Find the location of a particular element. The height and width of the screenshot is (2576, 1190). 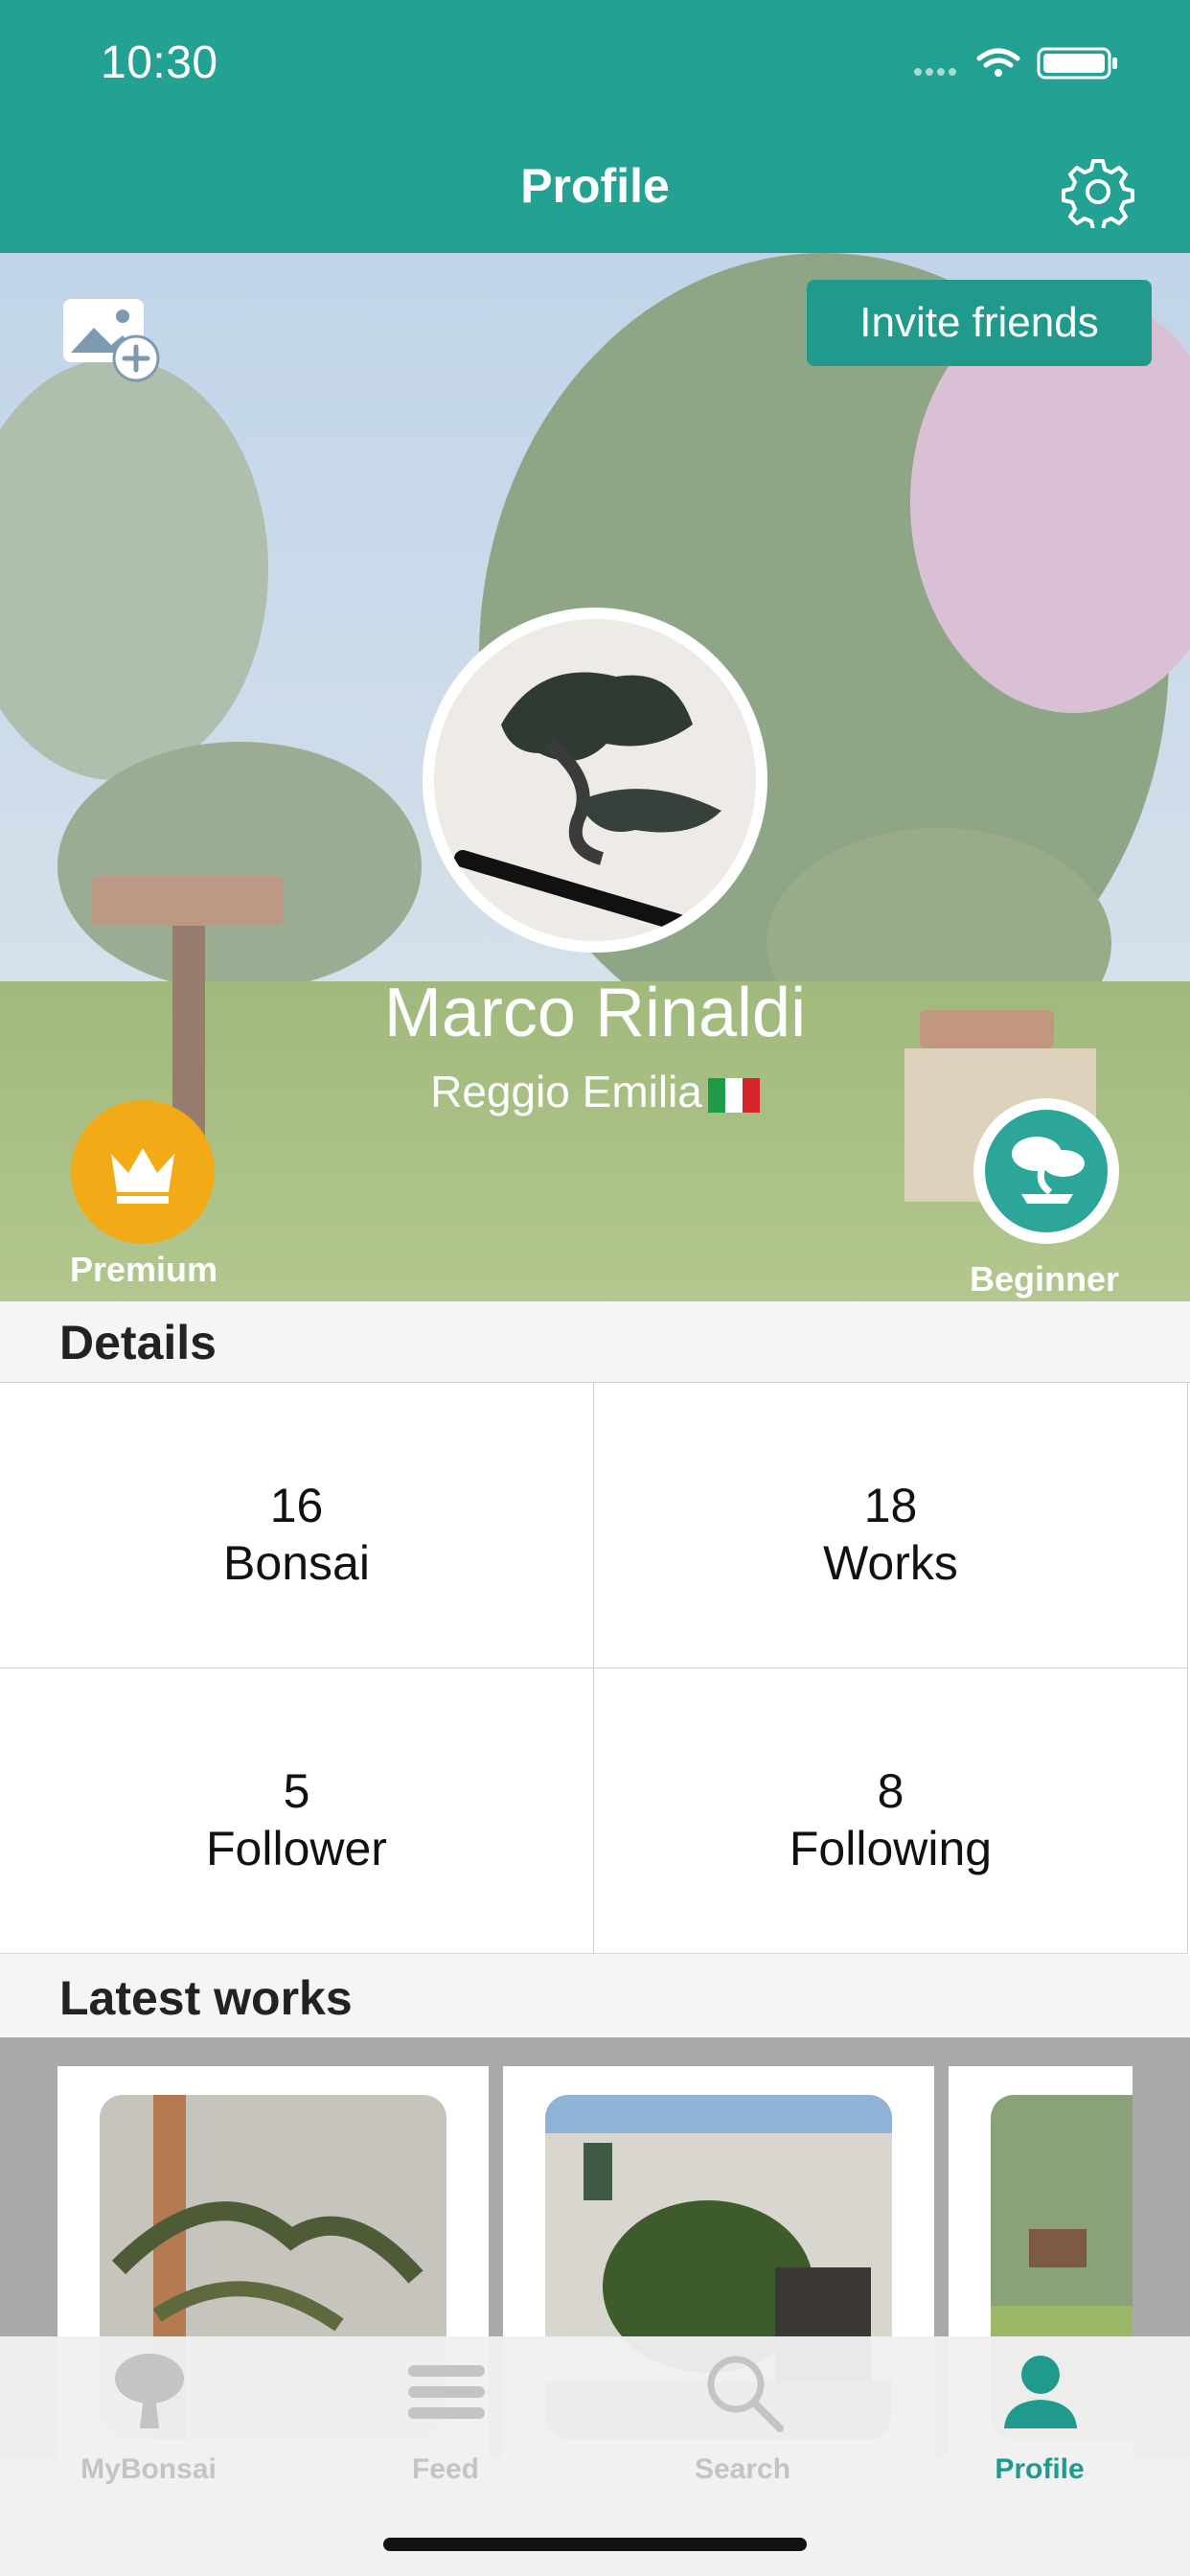

navigation-bar: 10:30 Profile is located at coordinates (595, 126).